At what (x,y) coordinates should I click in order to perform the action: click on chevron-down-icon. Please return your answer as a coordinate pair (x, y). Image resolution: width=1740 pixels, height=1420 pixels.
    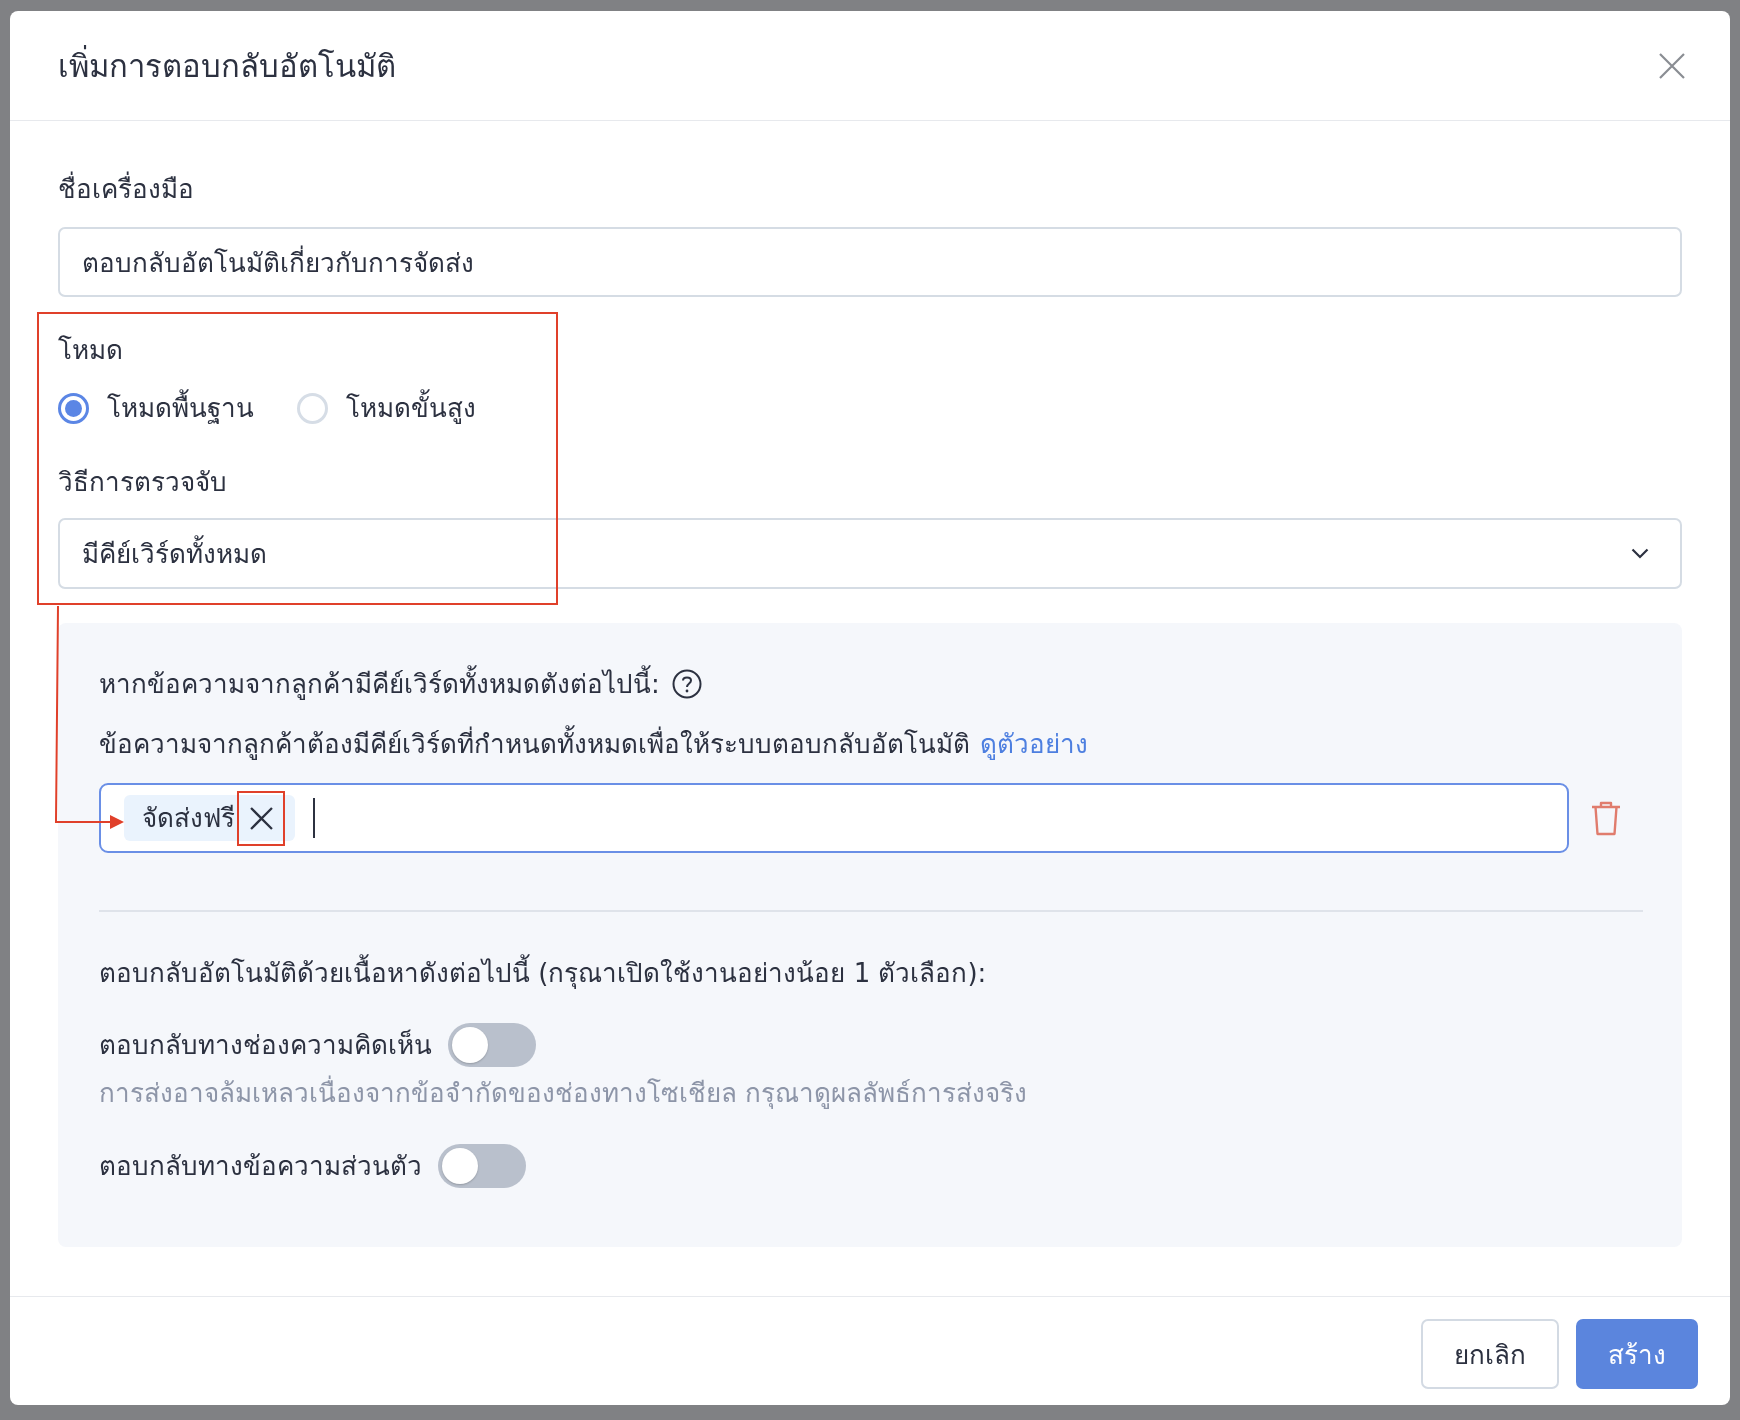
    Looking at the image, I should click on (1640, 553).